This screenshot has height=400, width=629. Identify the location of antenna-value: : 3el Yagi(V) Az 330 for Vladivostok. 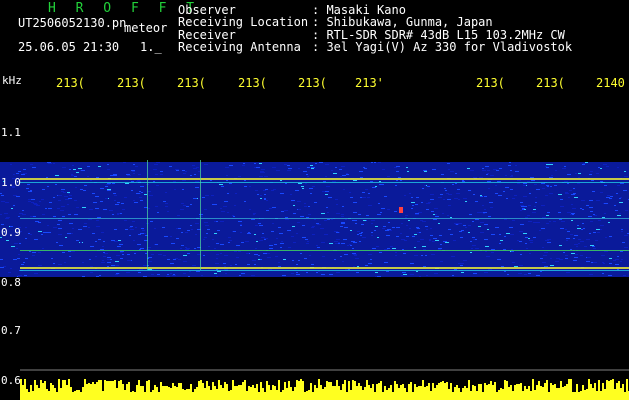
(442, 46).